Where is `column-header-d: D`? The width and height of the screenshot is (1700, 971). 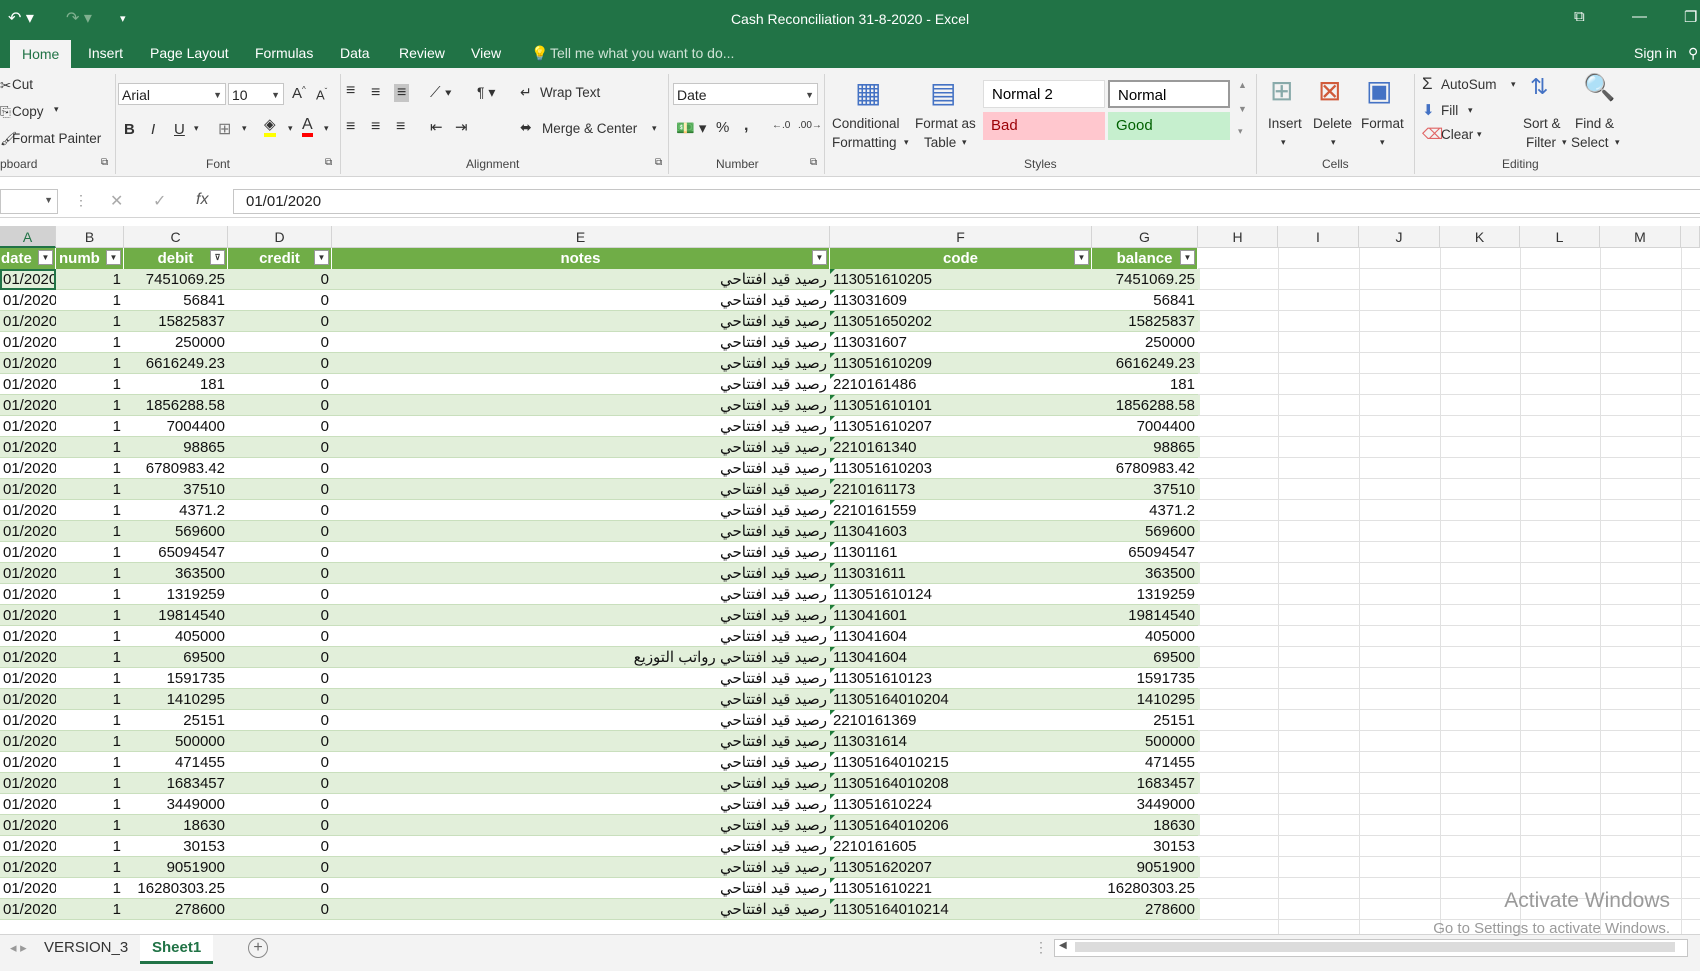 column-header-d: D is located at coordinates (280, 237).